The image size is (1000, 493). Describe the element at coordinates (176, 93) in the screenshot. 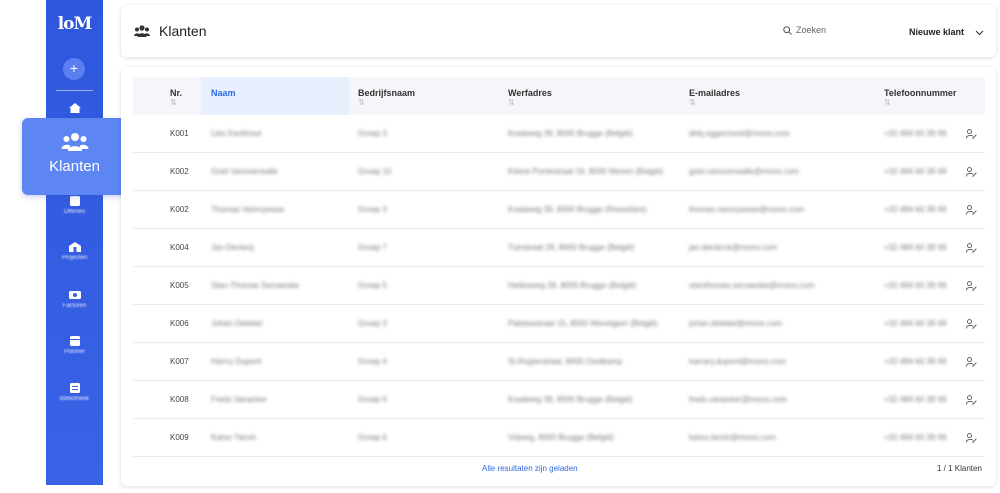

I see `column-header-label: Nr.` at that location.